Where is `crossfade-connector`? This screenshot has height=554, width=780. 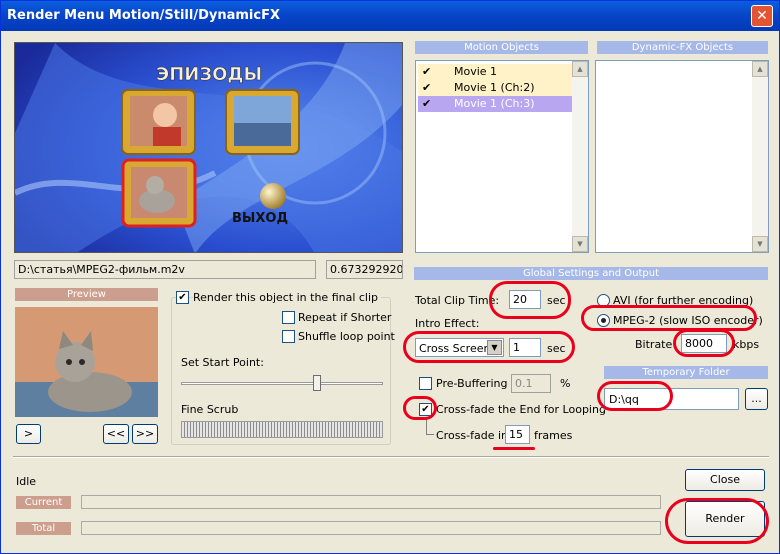 crossfade-connector is located at coordinates (430, 426).